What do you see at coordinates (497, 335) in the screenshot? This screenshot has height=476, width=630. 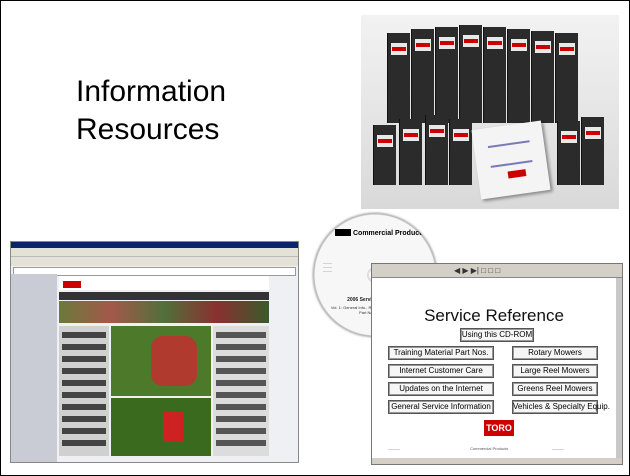 I see `using-cdrom-button: Using this CD-ROM` at bounding box center [497, 335].